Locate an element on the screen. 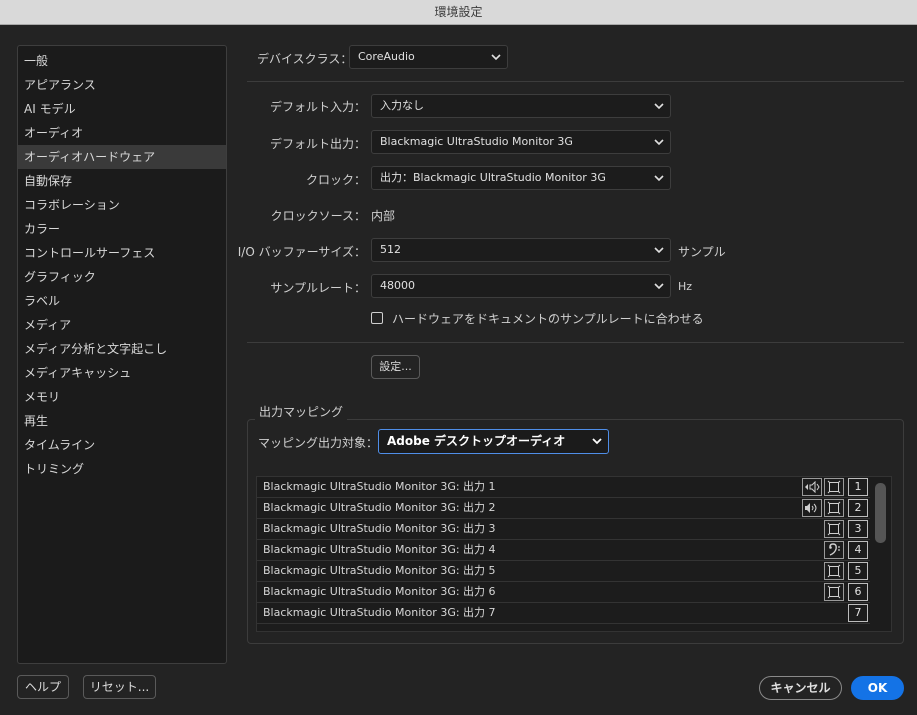  sidebar-item: カラー is located at coordinates (122, 229).